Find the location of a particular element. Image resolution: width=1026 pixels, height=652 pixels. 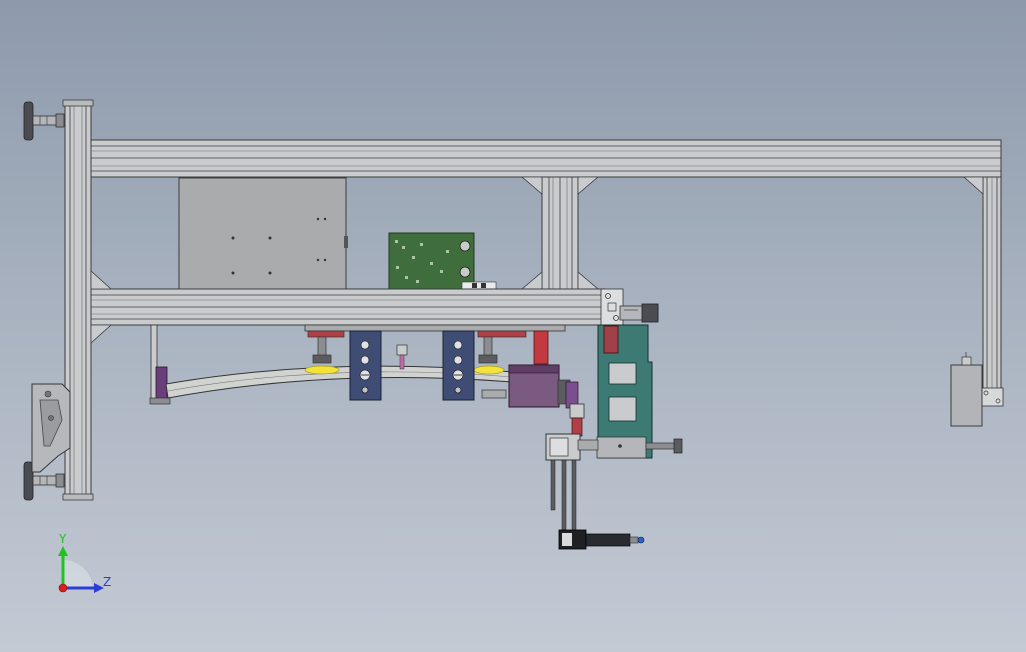

left-clamp-bracket is located at coordinates (51, 428).